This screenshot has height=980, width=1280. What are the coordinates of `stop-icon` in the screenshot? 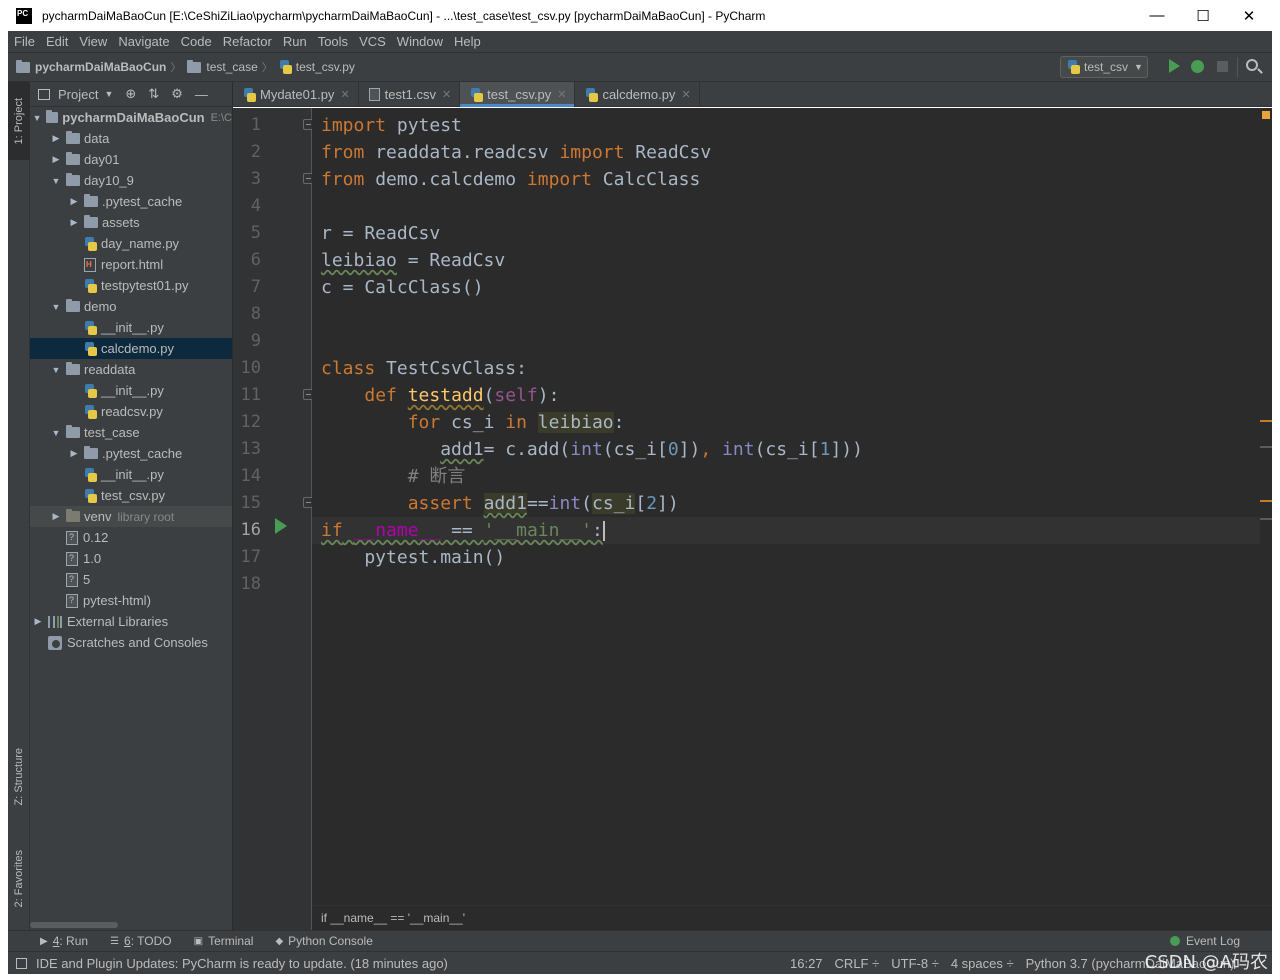 It's located at (1222, 66).